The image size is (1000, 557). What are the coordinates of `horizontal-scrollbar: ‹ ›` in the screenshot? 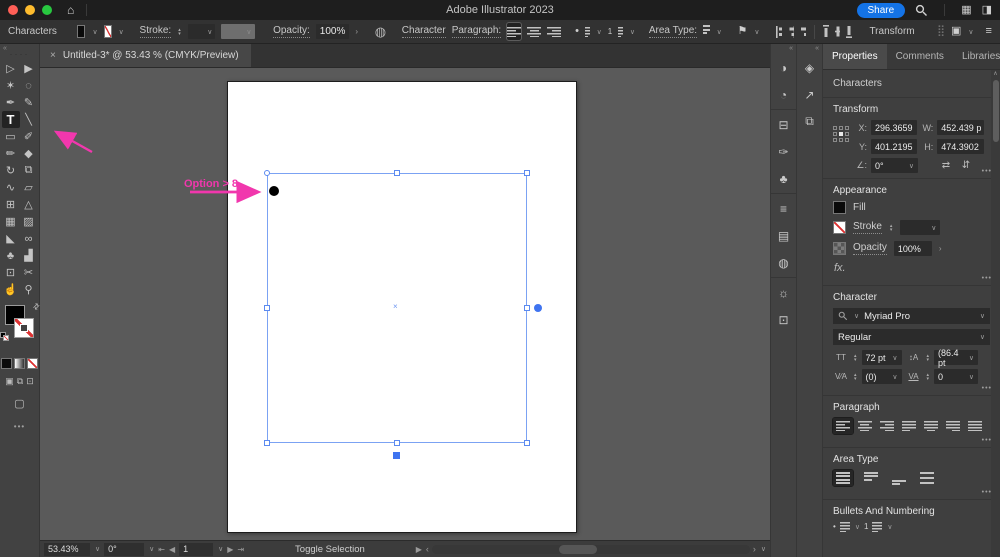 It's located at (591, 549).